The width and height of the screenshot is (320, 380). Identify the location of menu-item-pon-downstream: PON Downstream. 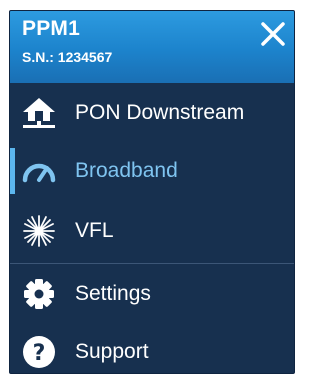
(152, 113).